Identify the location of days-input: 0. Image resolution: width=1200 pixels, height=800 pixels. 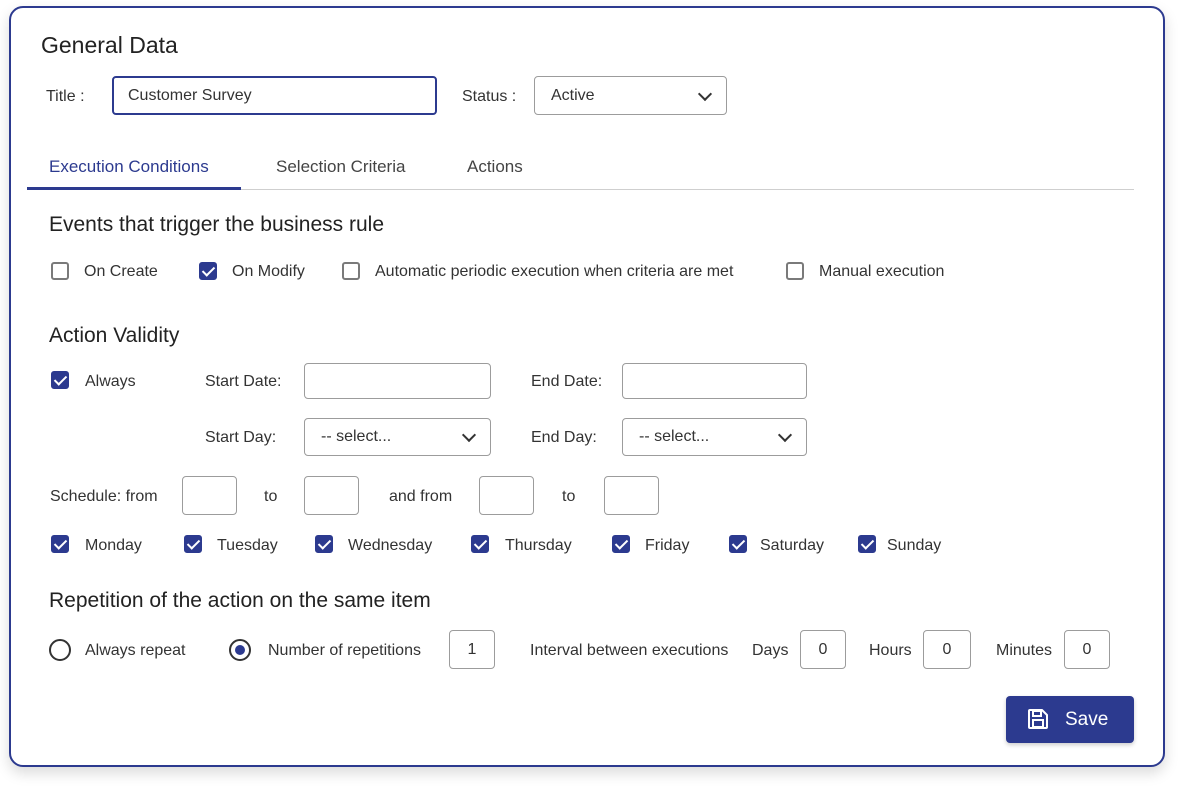
(823, 649).